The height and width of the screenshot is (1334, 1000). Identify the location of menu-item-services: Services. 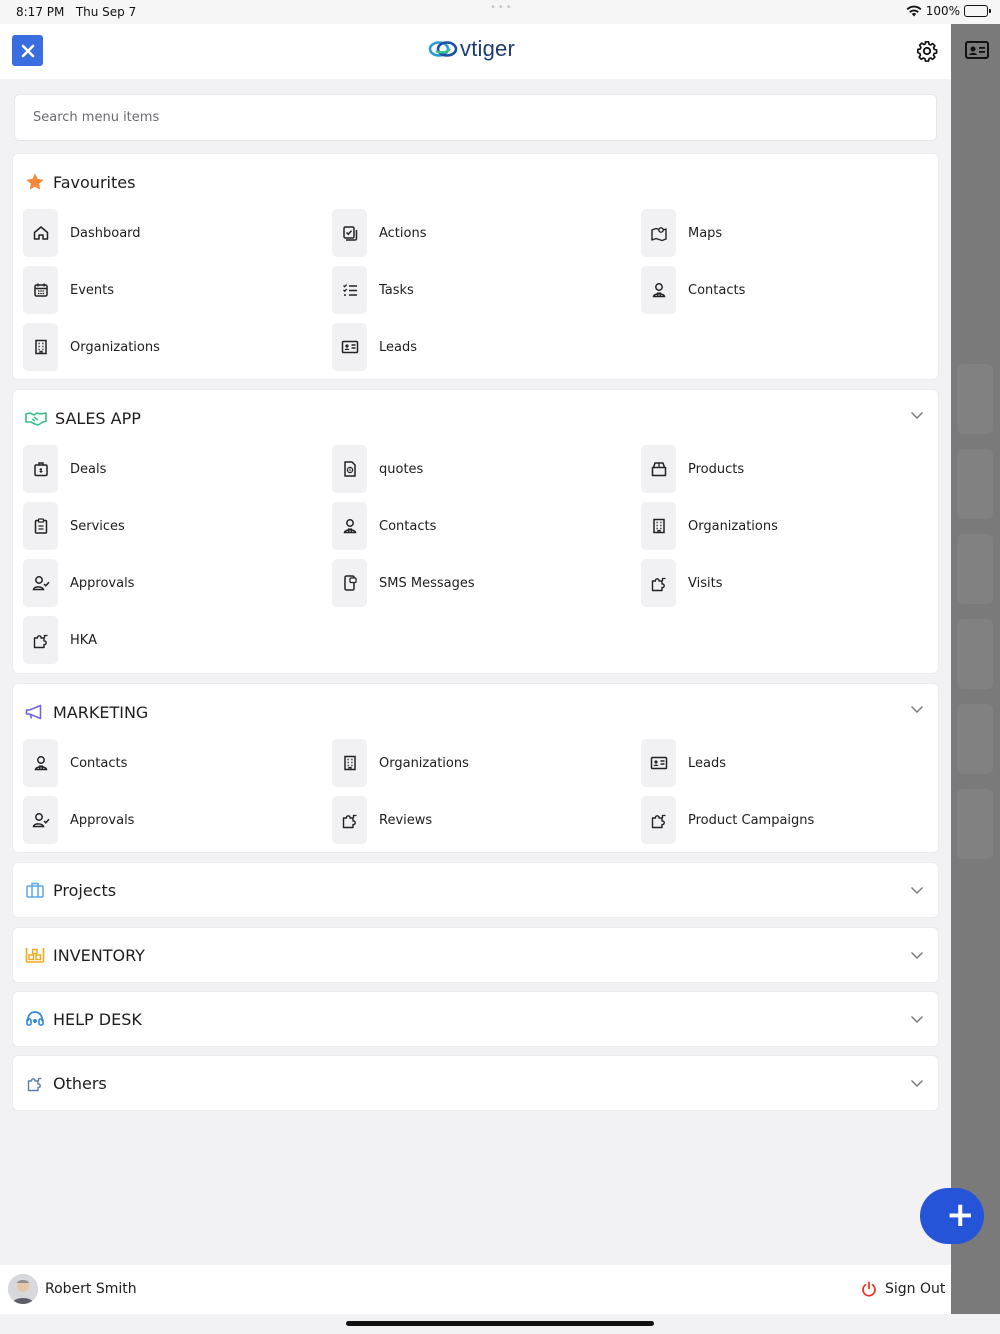
(74, 526).